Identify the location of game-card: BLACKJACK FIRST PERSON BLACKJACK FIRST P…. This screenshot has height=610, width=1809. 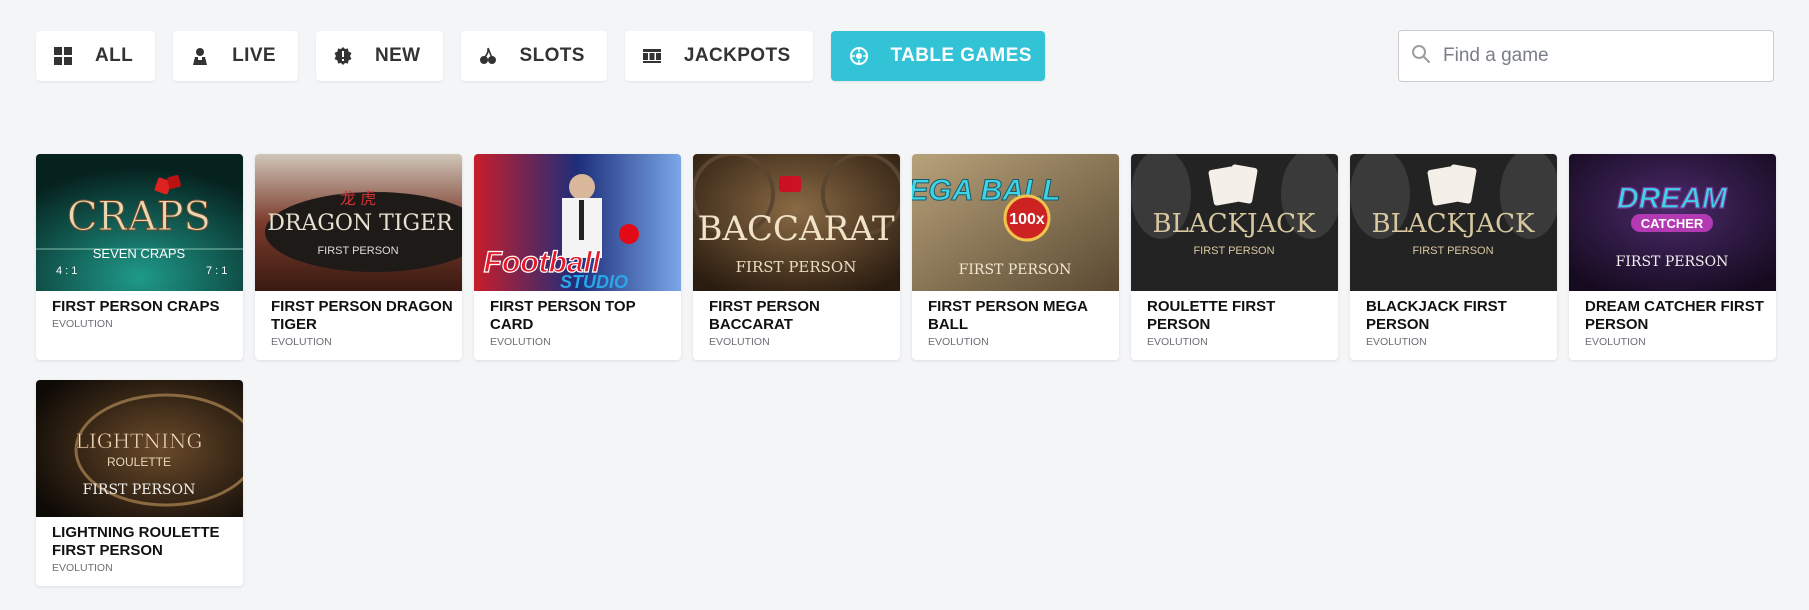
(1453, 257).